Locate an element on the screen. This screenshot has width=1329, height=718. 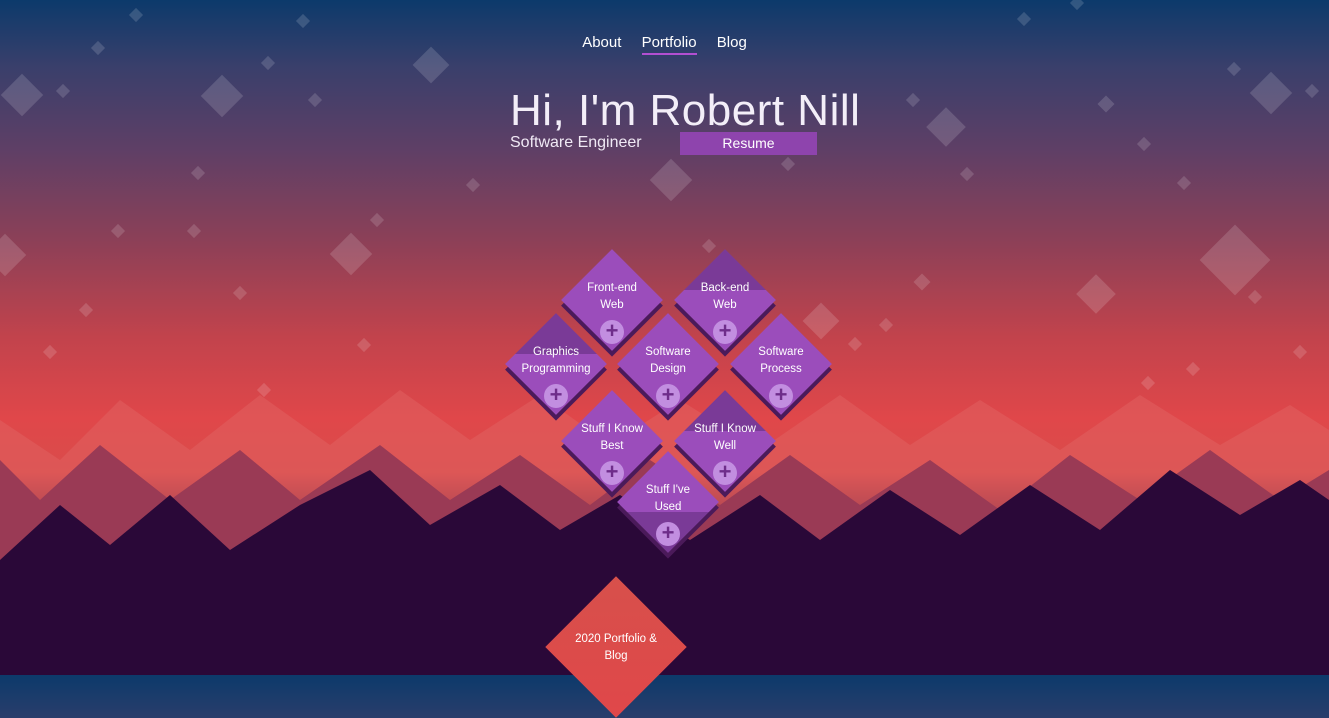
top-nav: About Portfolio Blog is located at coordinates (664, 44).